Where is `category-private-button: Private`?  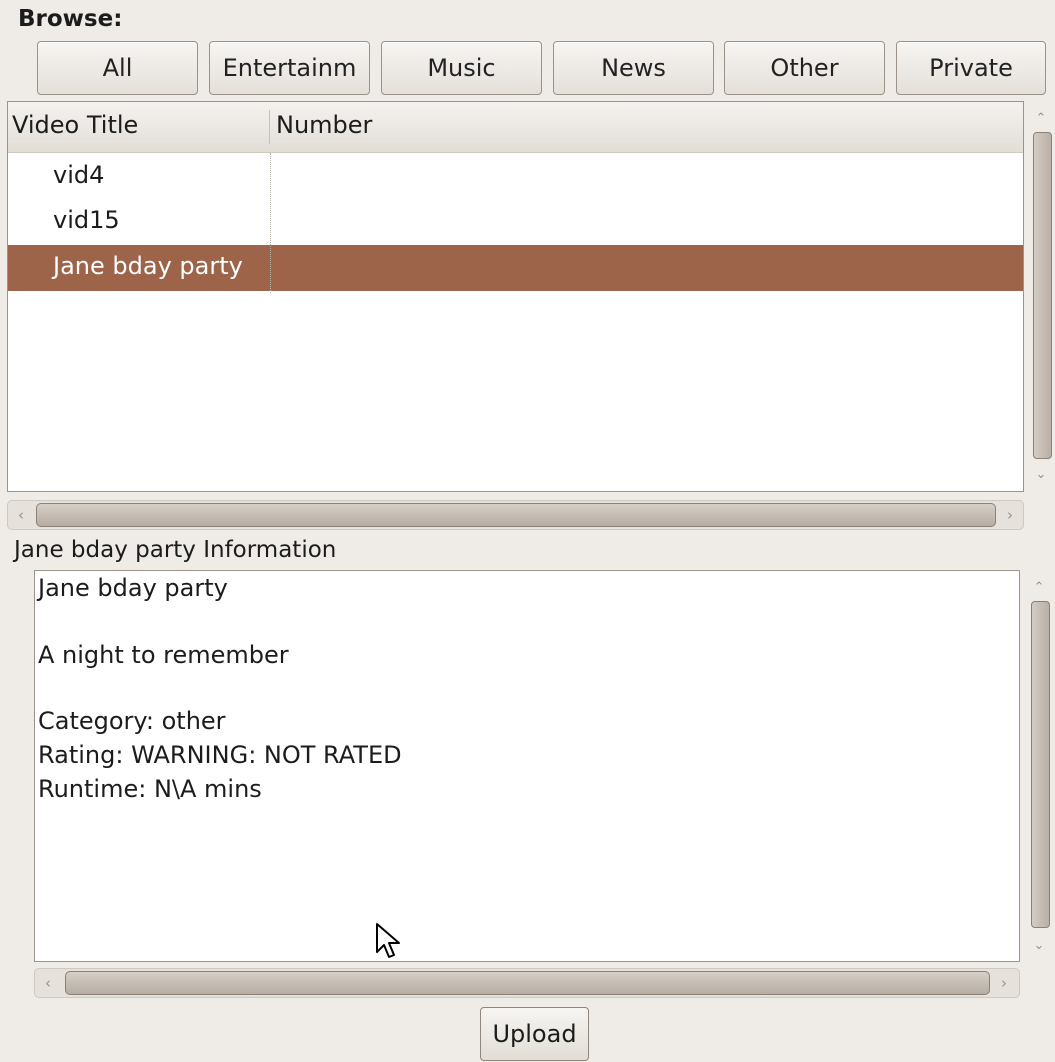 category-private-button: Private is located at coordinates (971, 68).